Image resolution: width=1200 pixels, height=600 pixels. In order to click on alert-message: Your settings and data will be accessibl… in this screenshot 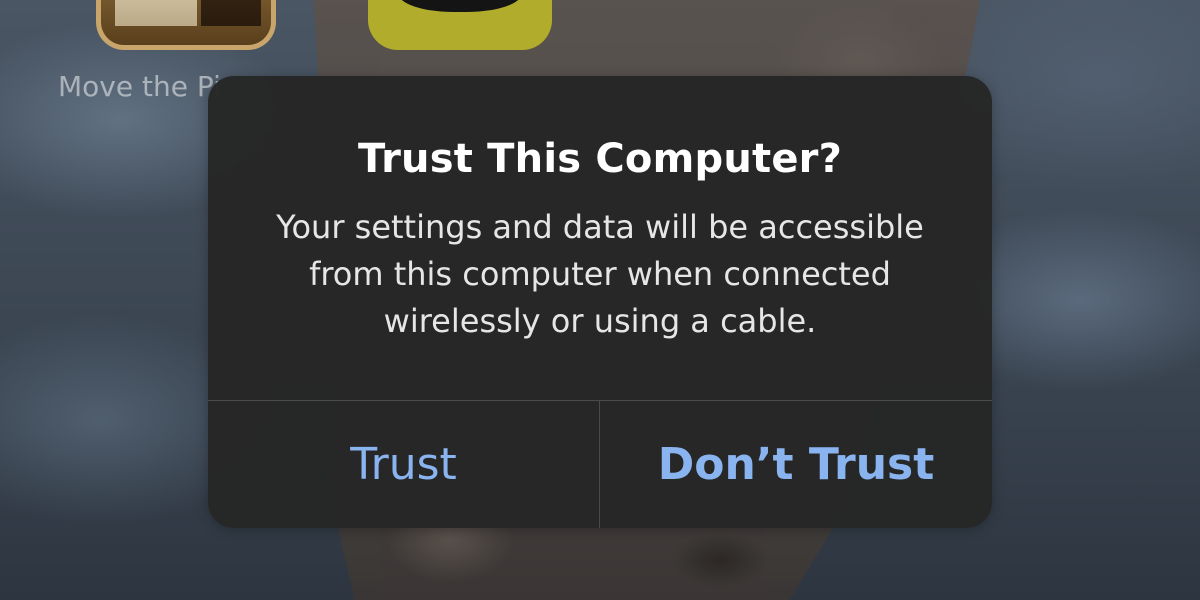, I will do `click(600, 274)`.